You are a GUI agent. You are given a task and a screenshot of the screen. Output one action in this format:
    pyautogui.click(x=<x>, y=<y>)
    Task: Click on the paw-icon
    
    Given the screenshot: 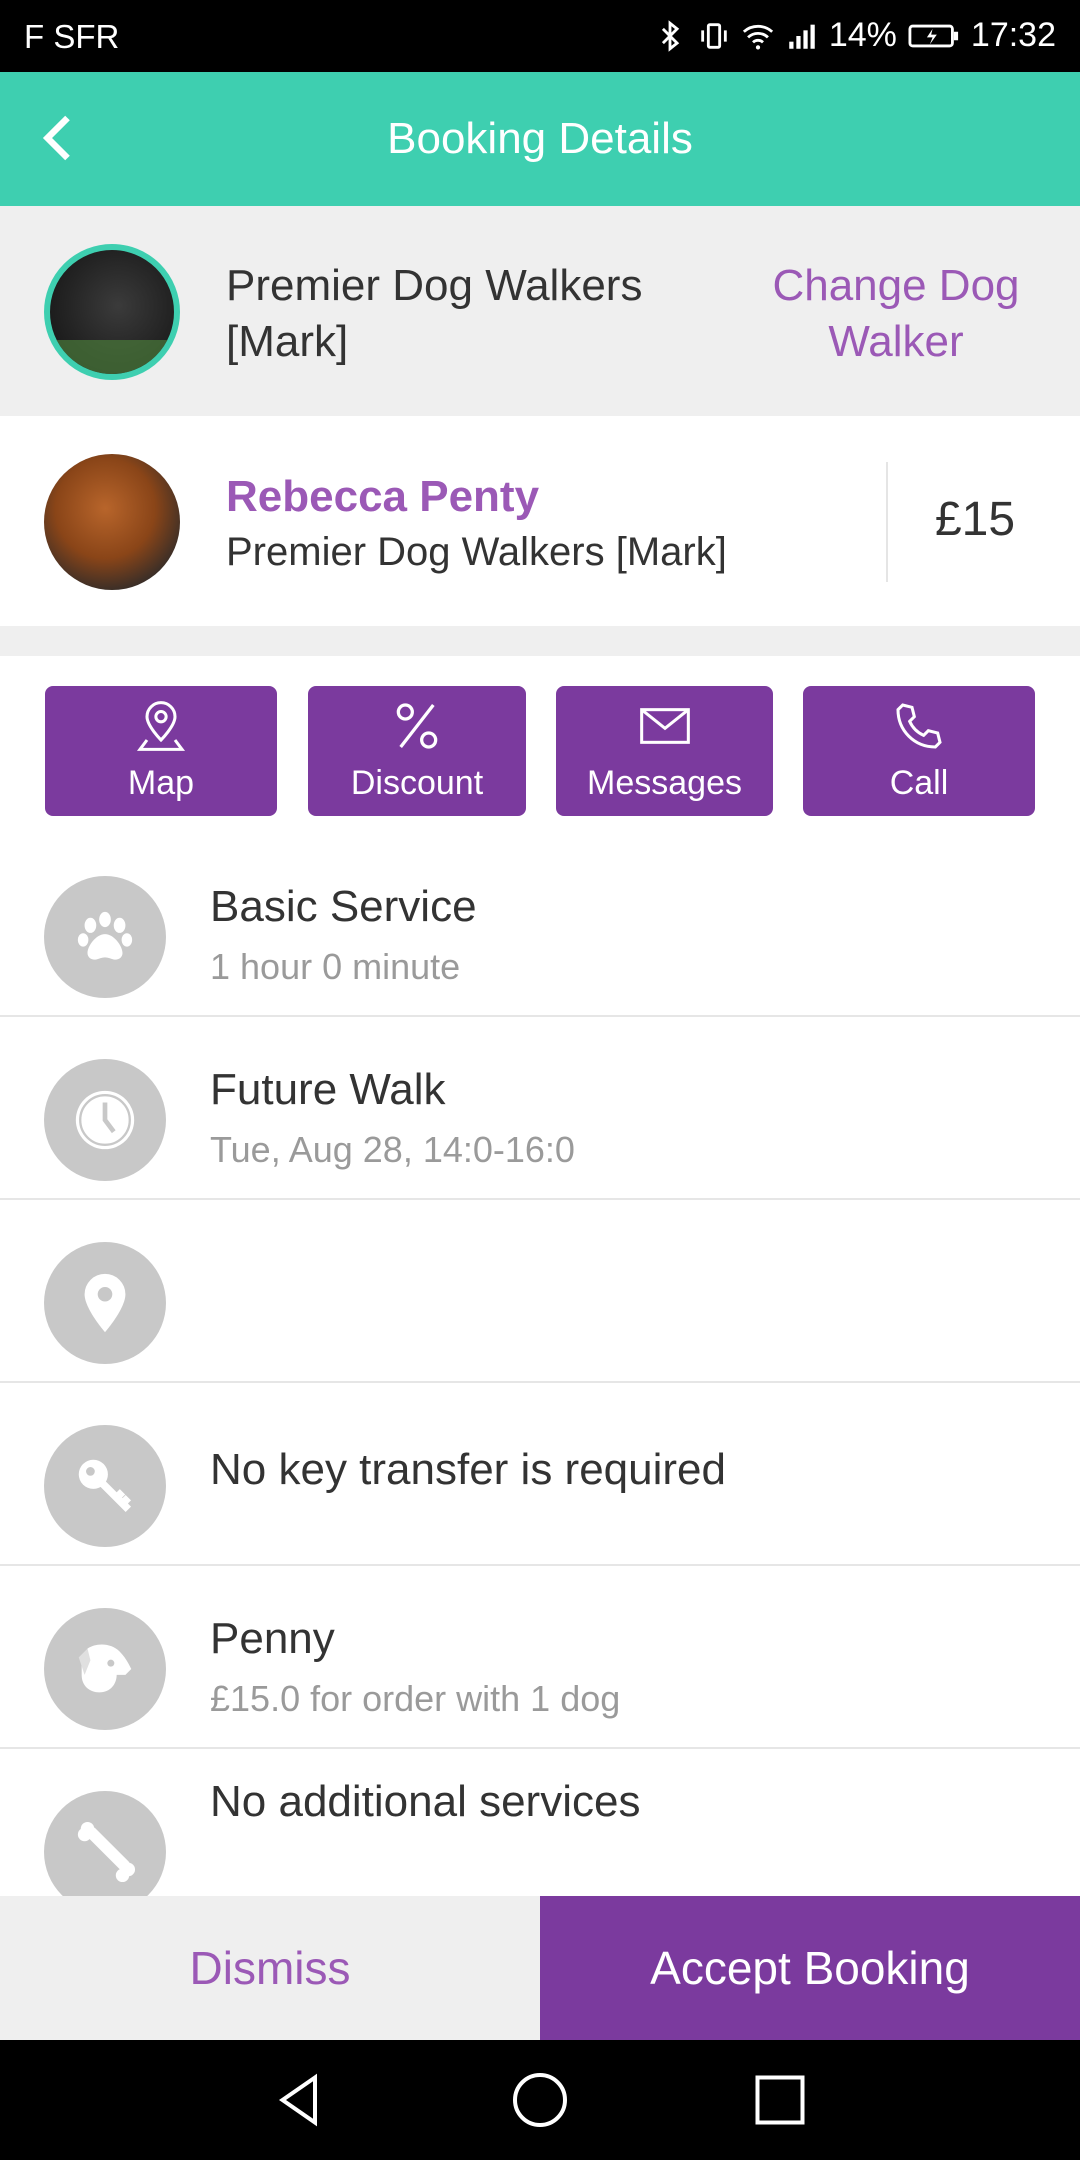 What is the action you would take?
    pyautogui.click(x=105, y=935)
    